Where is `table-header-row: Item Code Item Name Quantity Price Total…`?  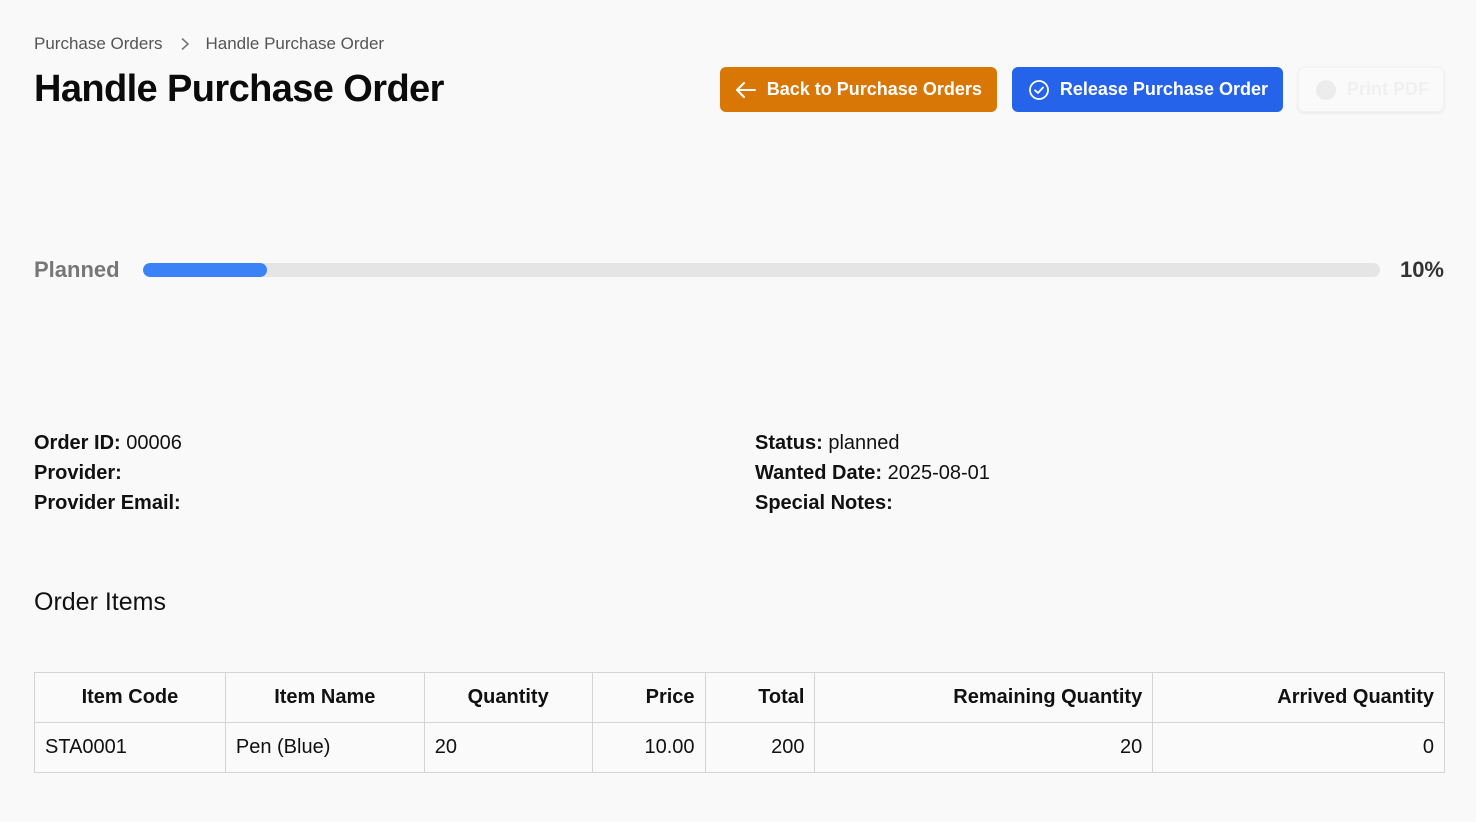 table-header-row: Item Code Item Name Quantity Price Total… is located at coordinates (739, 697).